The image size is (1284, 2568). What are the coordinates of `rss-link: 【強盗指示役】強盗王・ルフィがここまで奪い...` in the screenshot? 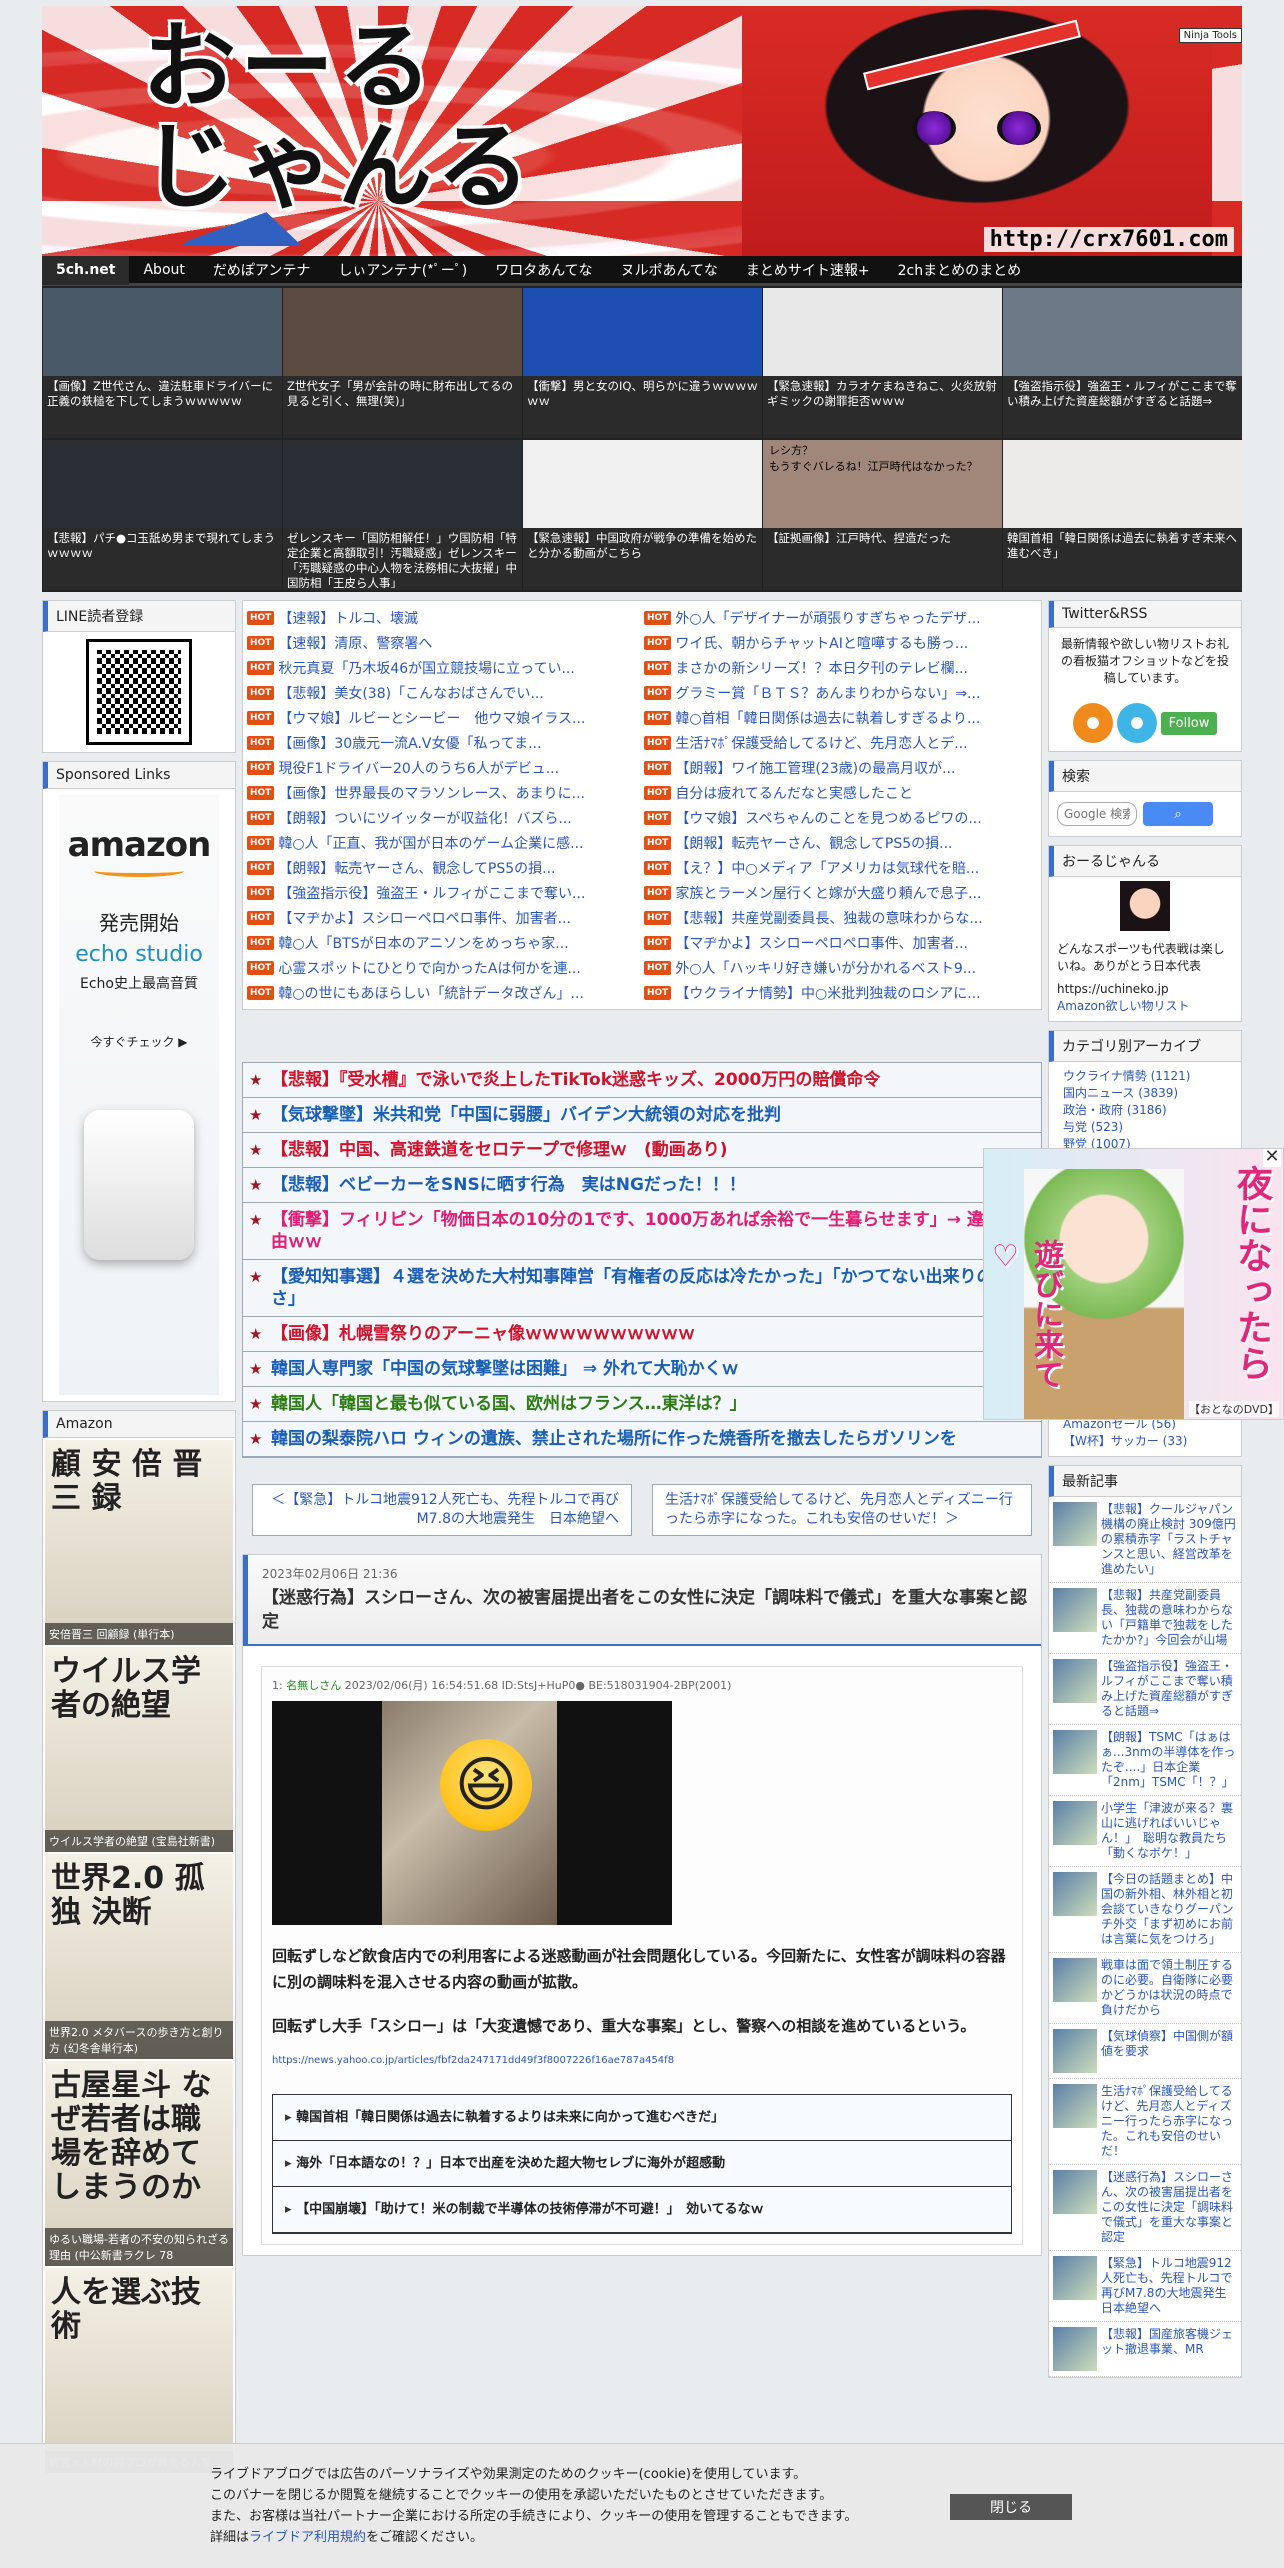 It's located at (431, 893).